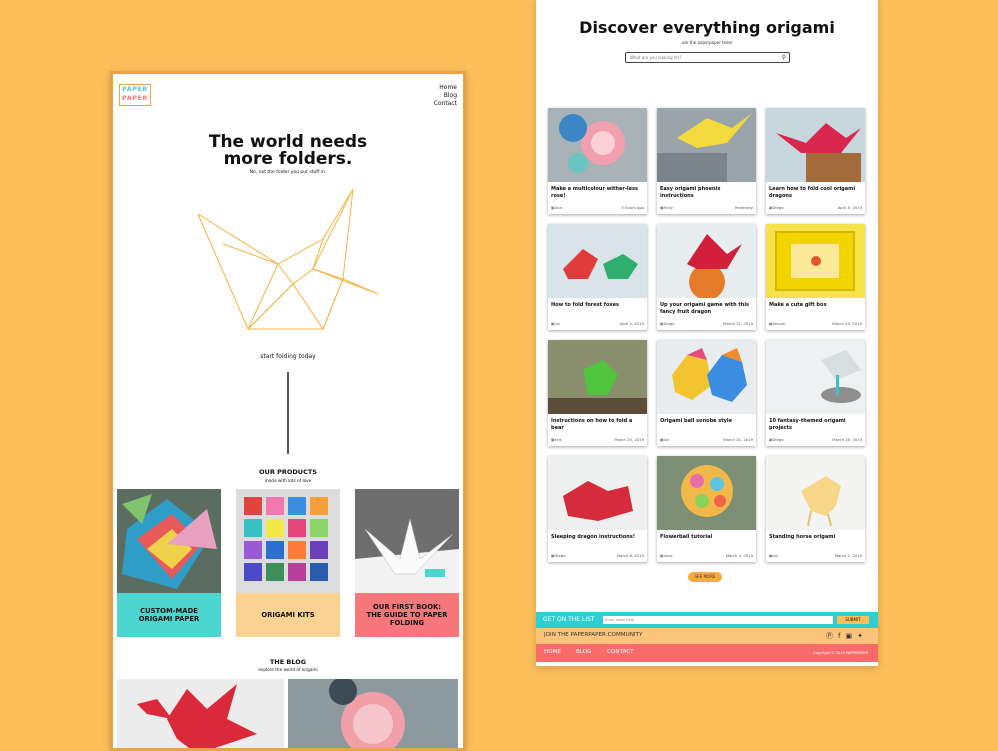 This screenshot has width=998, height=751. What do you see at coordinates (407, 541) in the screenshot?
I see `product-image-book` at bounding box center [407, 541].